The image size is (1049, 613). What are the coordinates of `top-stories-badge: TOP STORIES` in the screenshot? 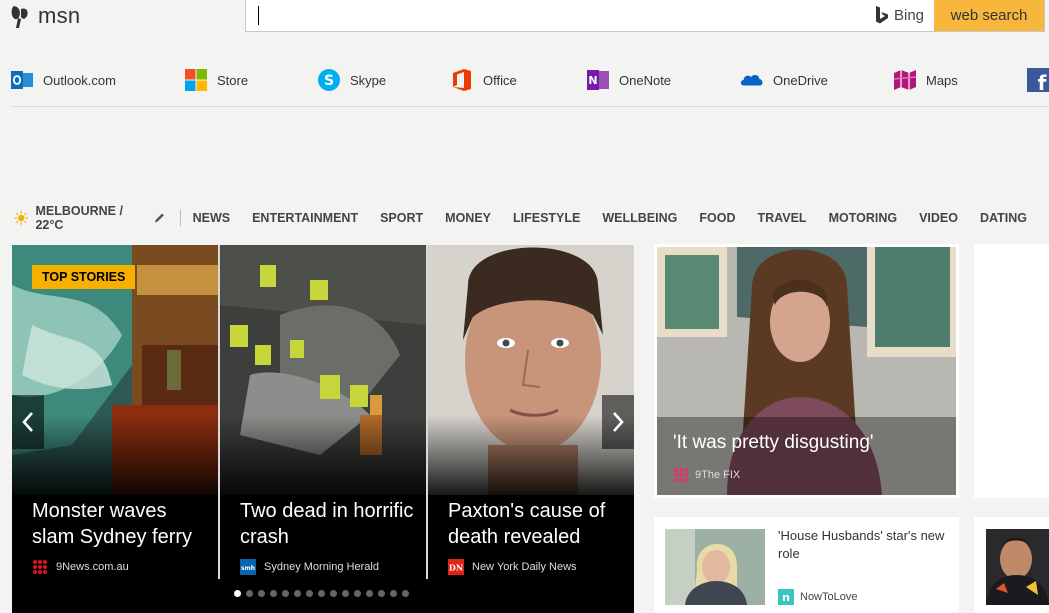 It's located at (84, 277).